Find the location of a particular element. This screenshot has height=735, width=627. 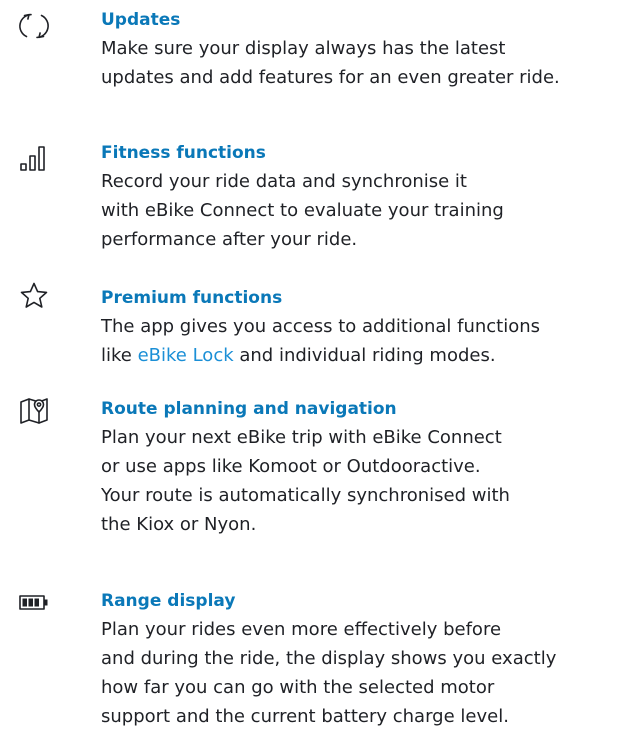

feature-title: Updates is located at coordinates (141, 20).